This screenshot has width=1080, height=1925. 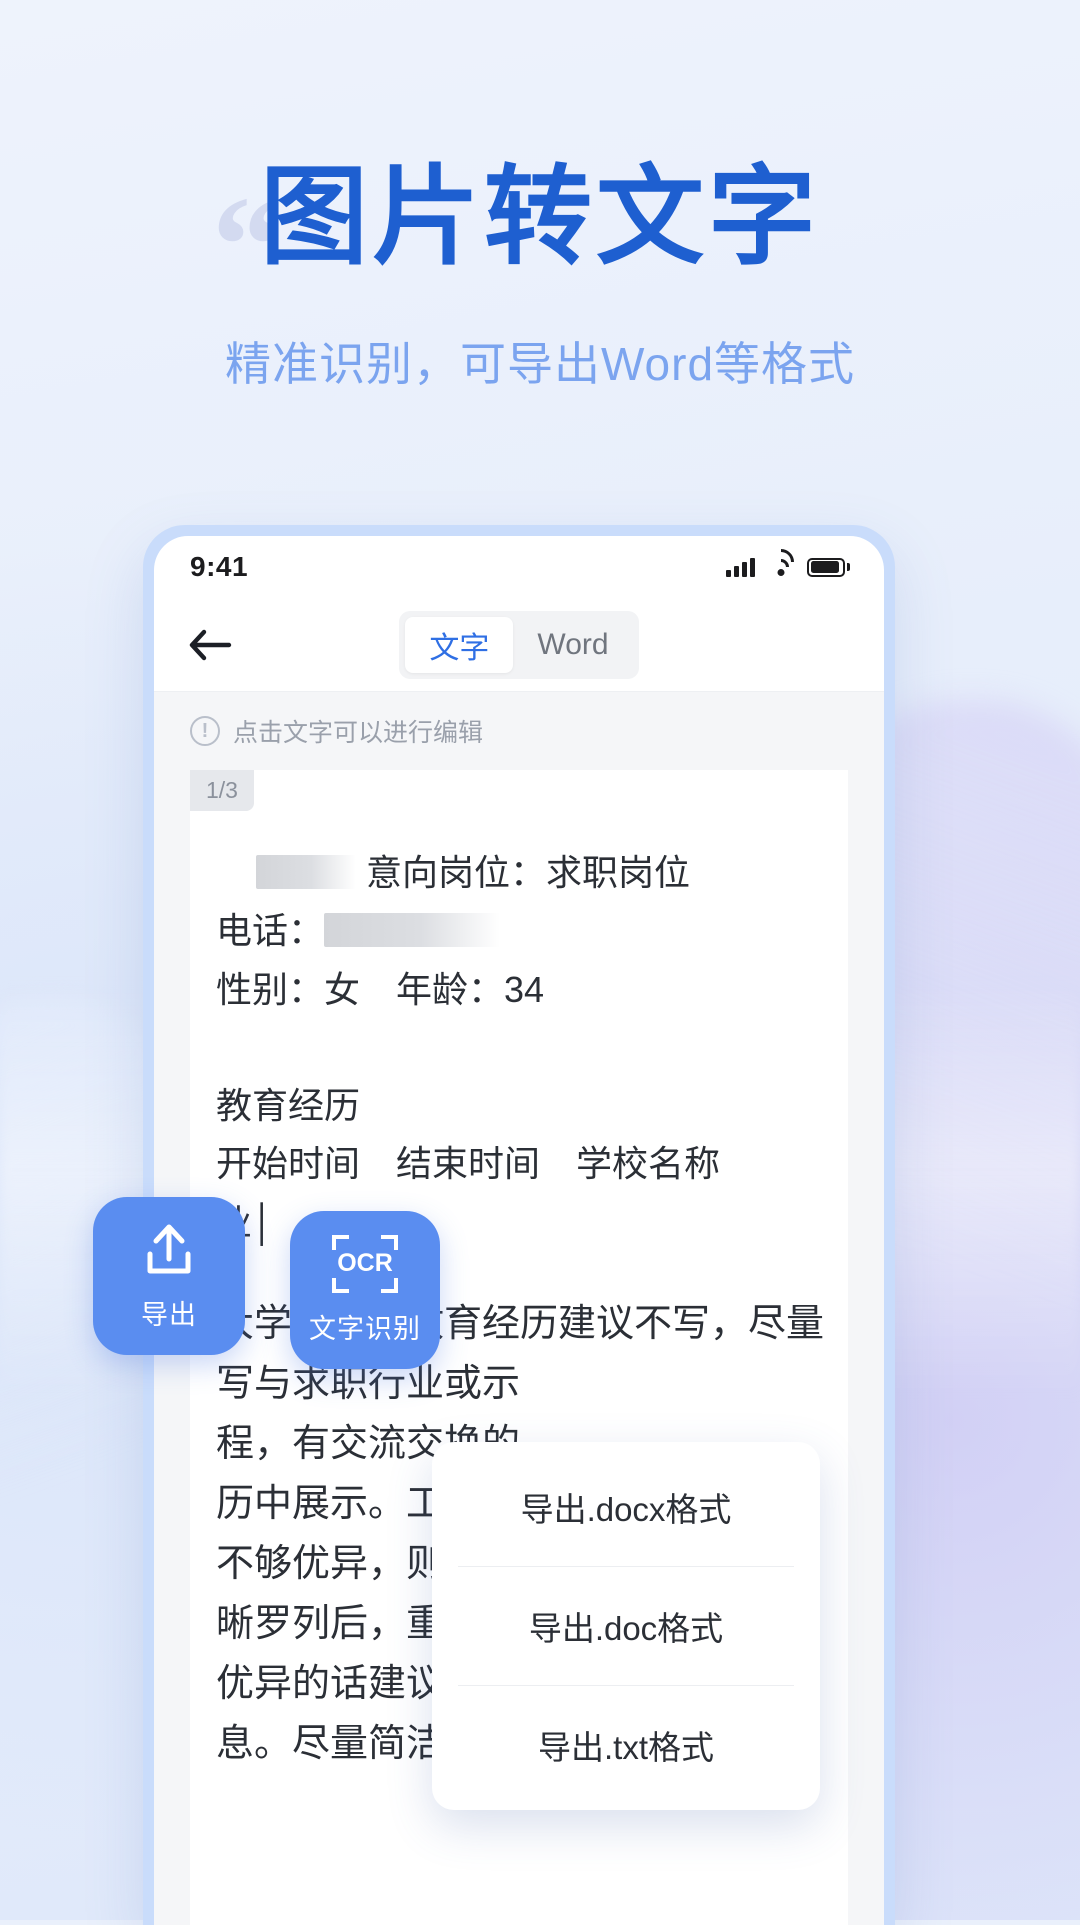 What do you see at coordinates (519, 990) in the screenshot?
I see `doc-line-gender-age: 性别：女 年龄：34` at bounding box center [519, 990].